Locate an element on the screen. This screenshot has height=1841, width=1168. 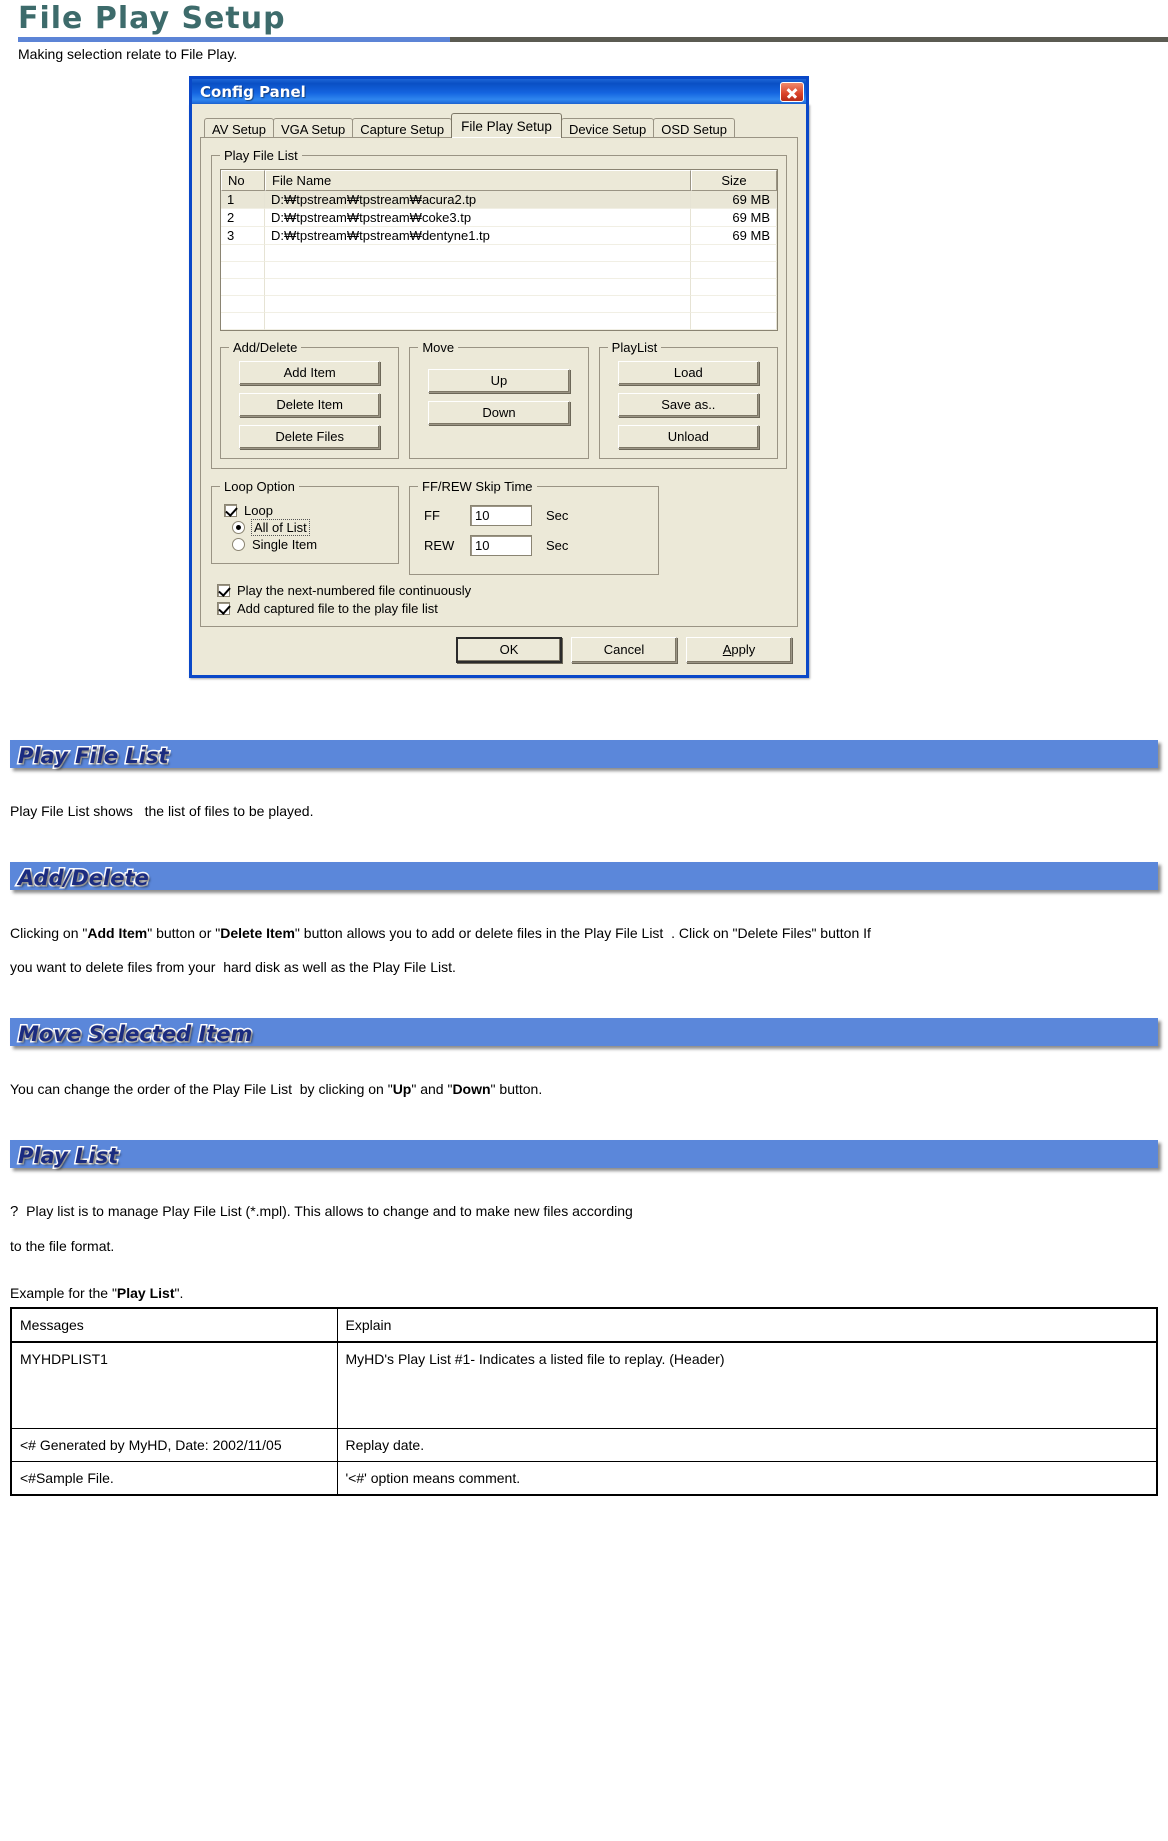
cell-message: <#Sample File. is located at coordinates (174, 1477).